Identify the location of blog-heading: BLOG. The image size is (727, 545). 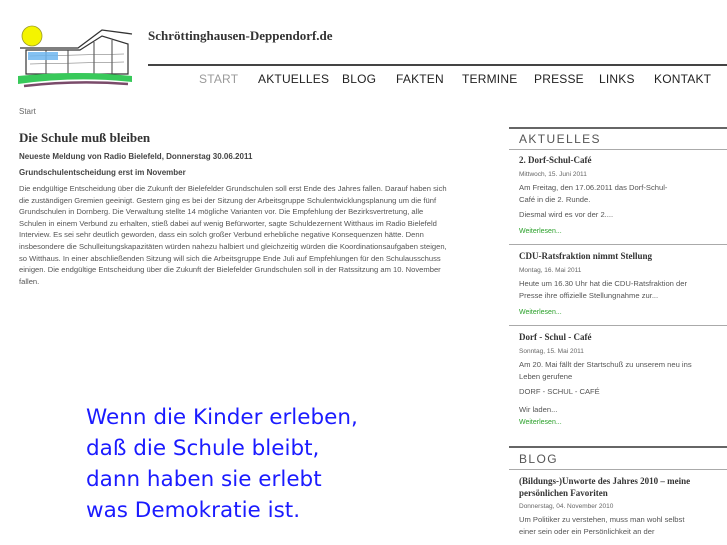
(538, 459).